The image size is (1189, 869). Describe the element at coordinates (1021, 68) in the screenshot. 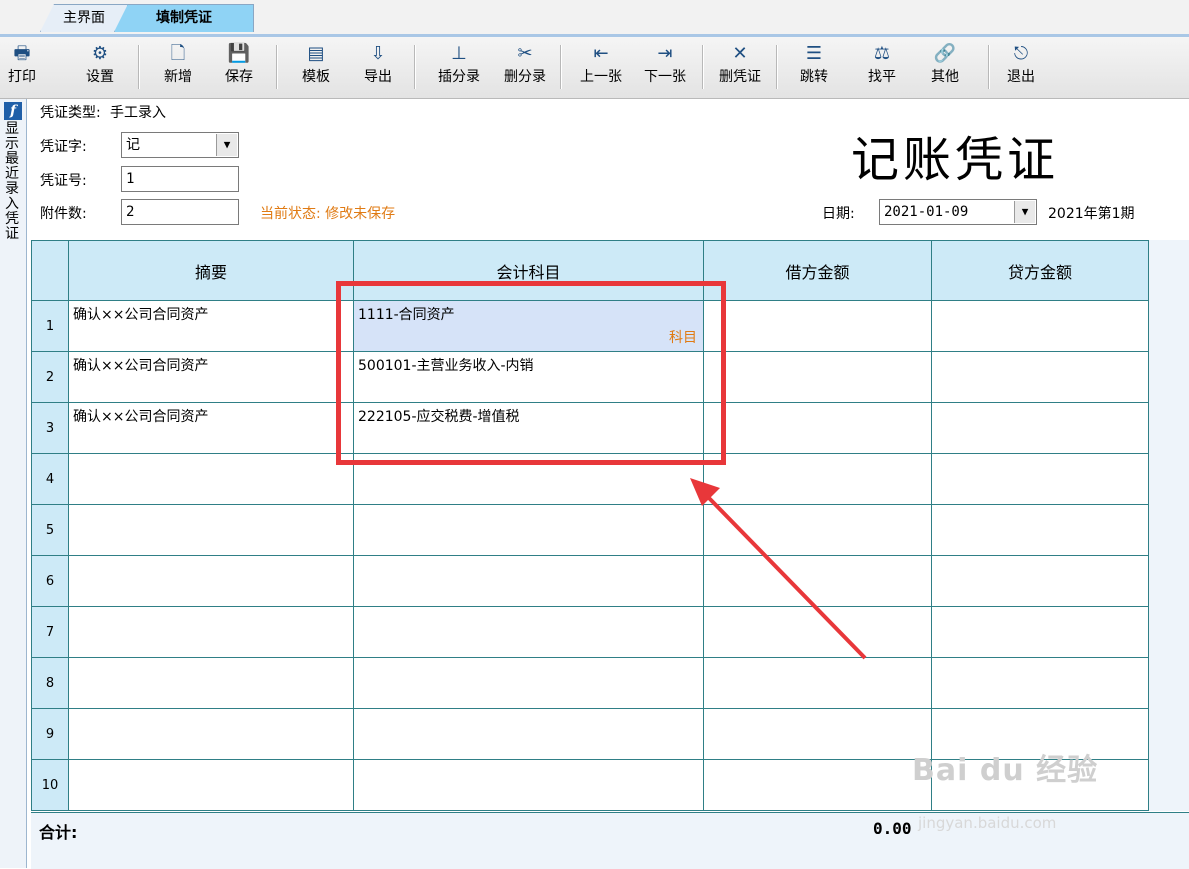

I see `toolbar-button-15: ⎋ 退出` at that location.